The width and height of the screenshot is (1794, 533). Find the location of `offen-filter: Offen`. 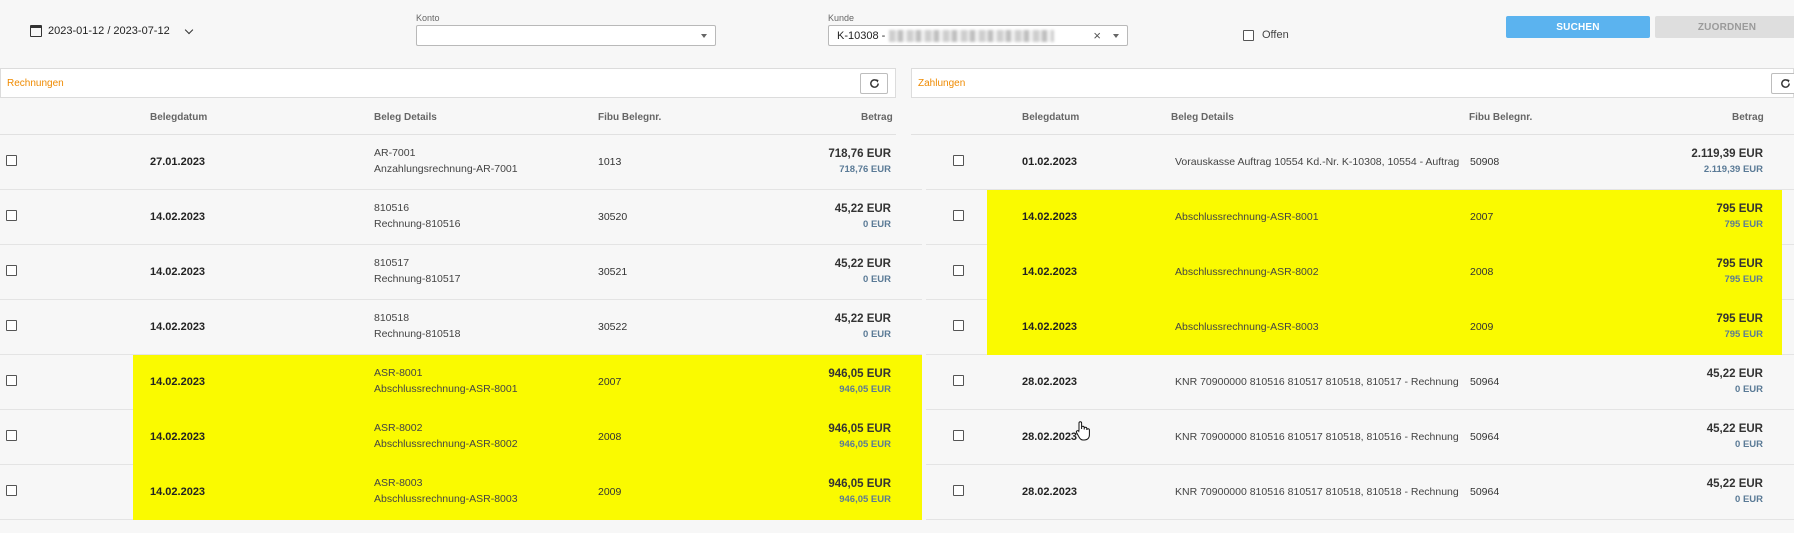

offen-filter: Offen is located at coordinates (1266, 35).